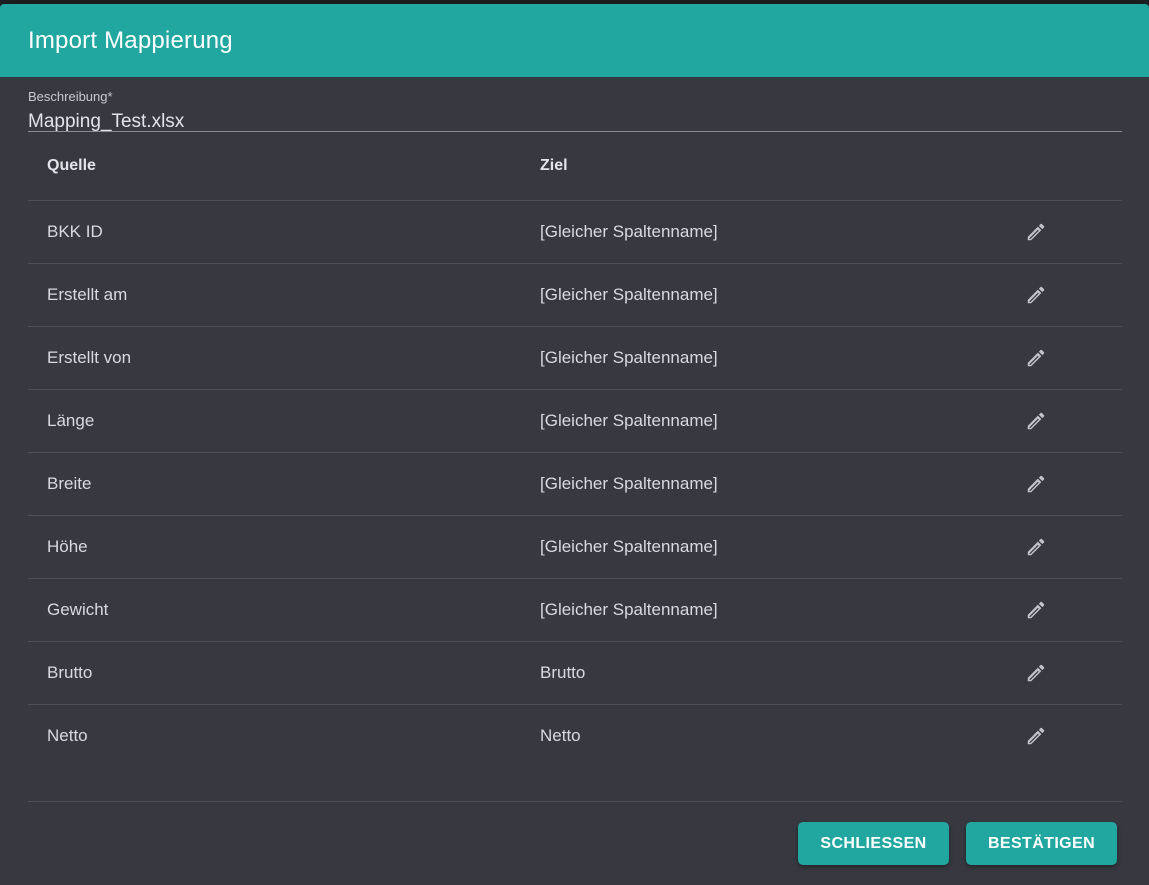 The image size is (1149, 885). I want to click on target-cell: Netto, so click(560, 735).